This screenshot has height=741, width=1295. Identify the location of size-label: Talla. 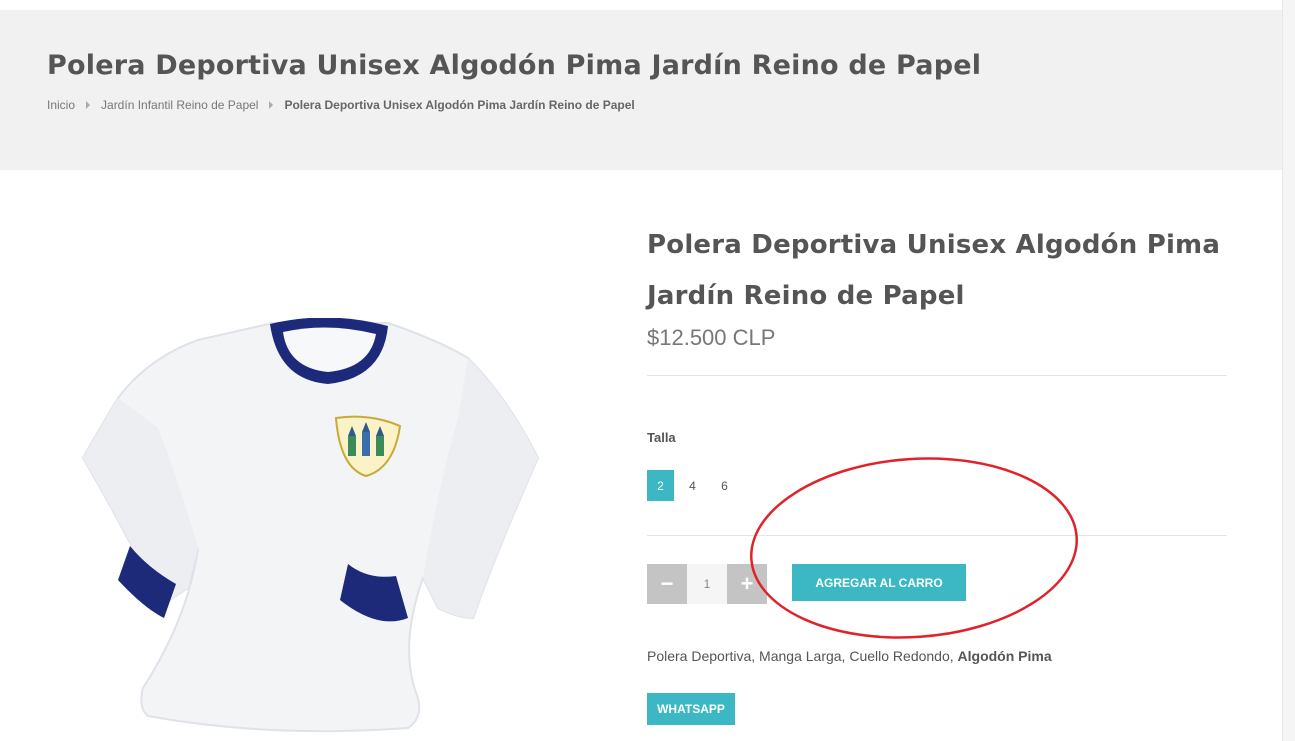
(661, 437).